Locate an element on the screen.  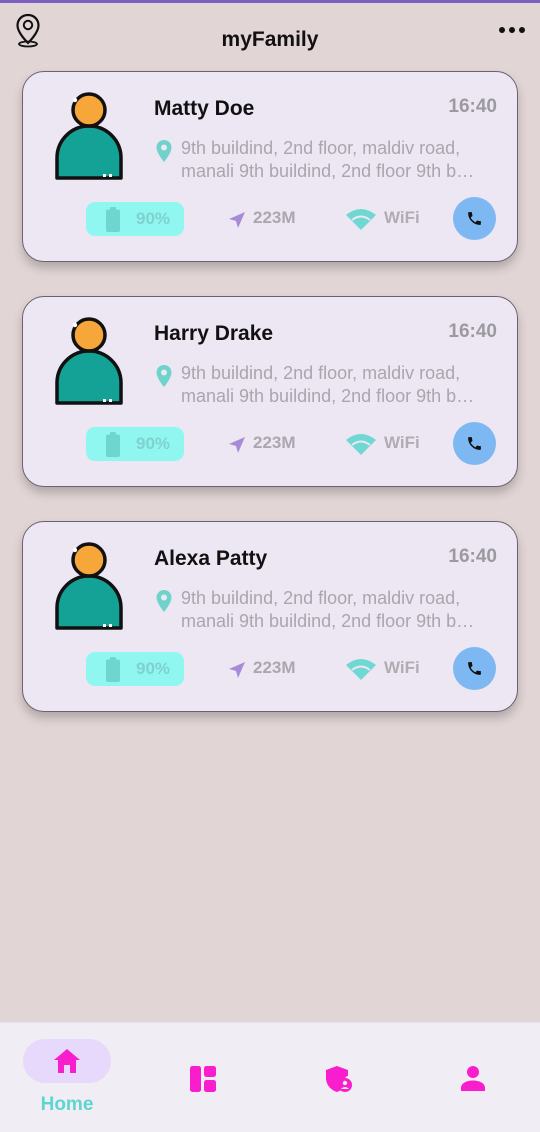
more-options-button is located at coordinates (512, 30).